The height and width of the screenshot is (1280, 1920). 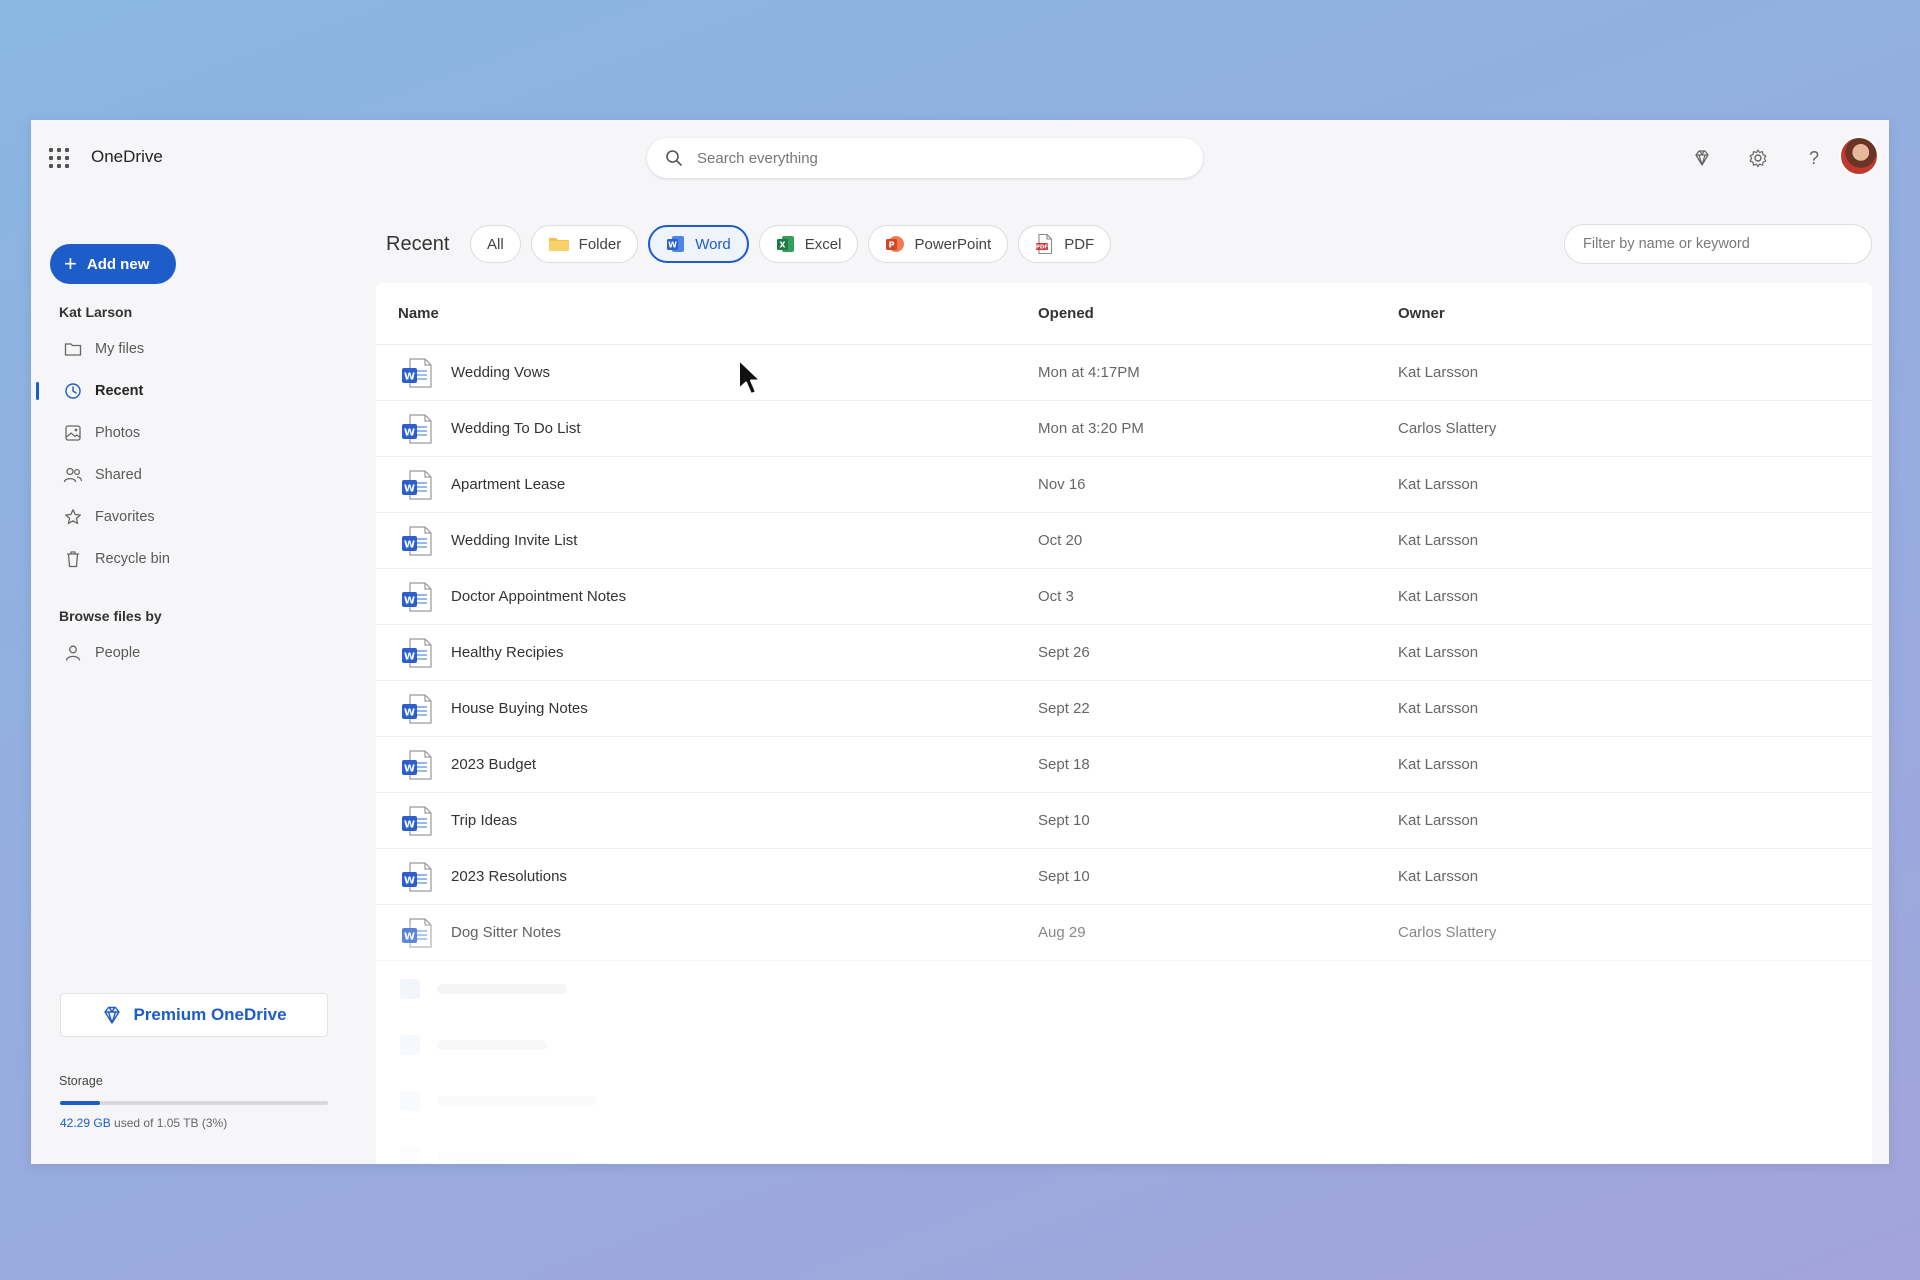 I want to click on table-row: W Healthy Recipies Sept 26 Kat Larsson, so click(x=1124, y=653).